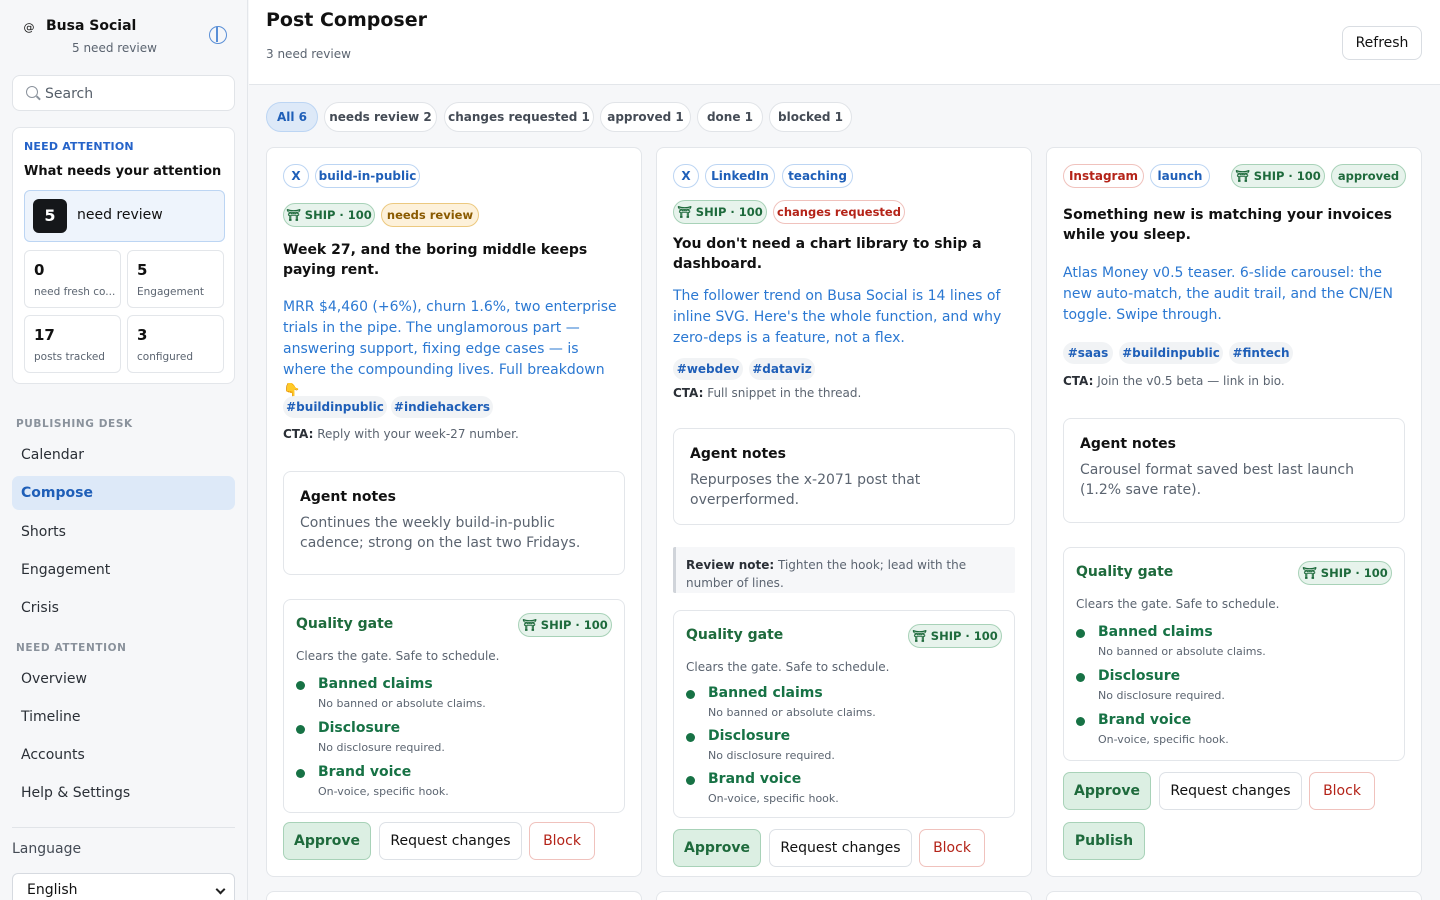 The image size is (1440, 900). What do you see at coordinates (218, 35) in the screenshot?
I see `sidebar-toggle-icon` at bounding box center [218, 35].